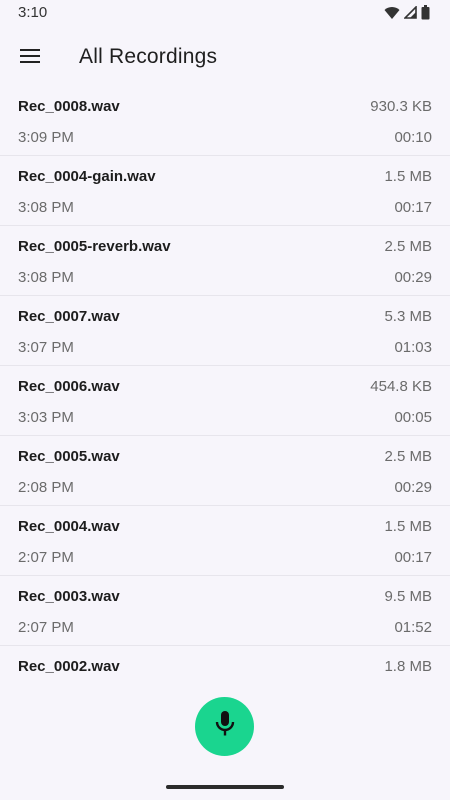 The image size is (450, 800). Describe the element at coordinates (225, 541) in the screenshot. I see `recording-item: Rec_0004.wav 1.5 MB 2:07 PM 00:17` at that location.